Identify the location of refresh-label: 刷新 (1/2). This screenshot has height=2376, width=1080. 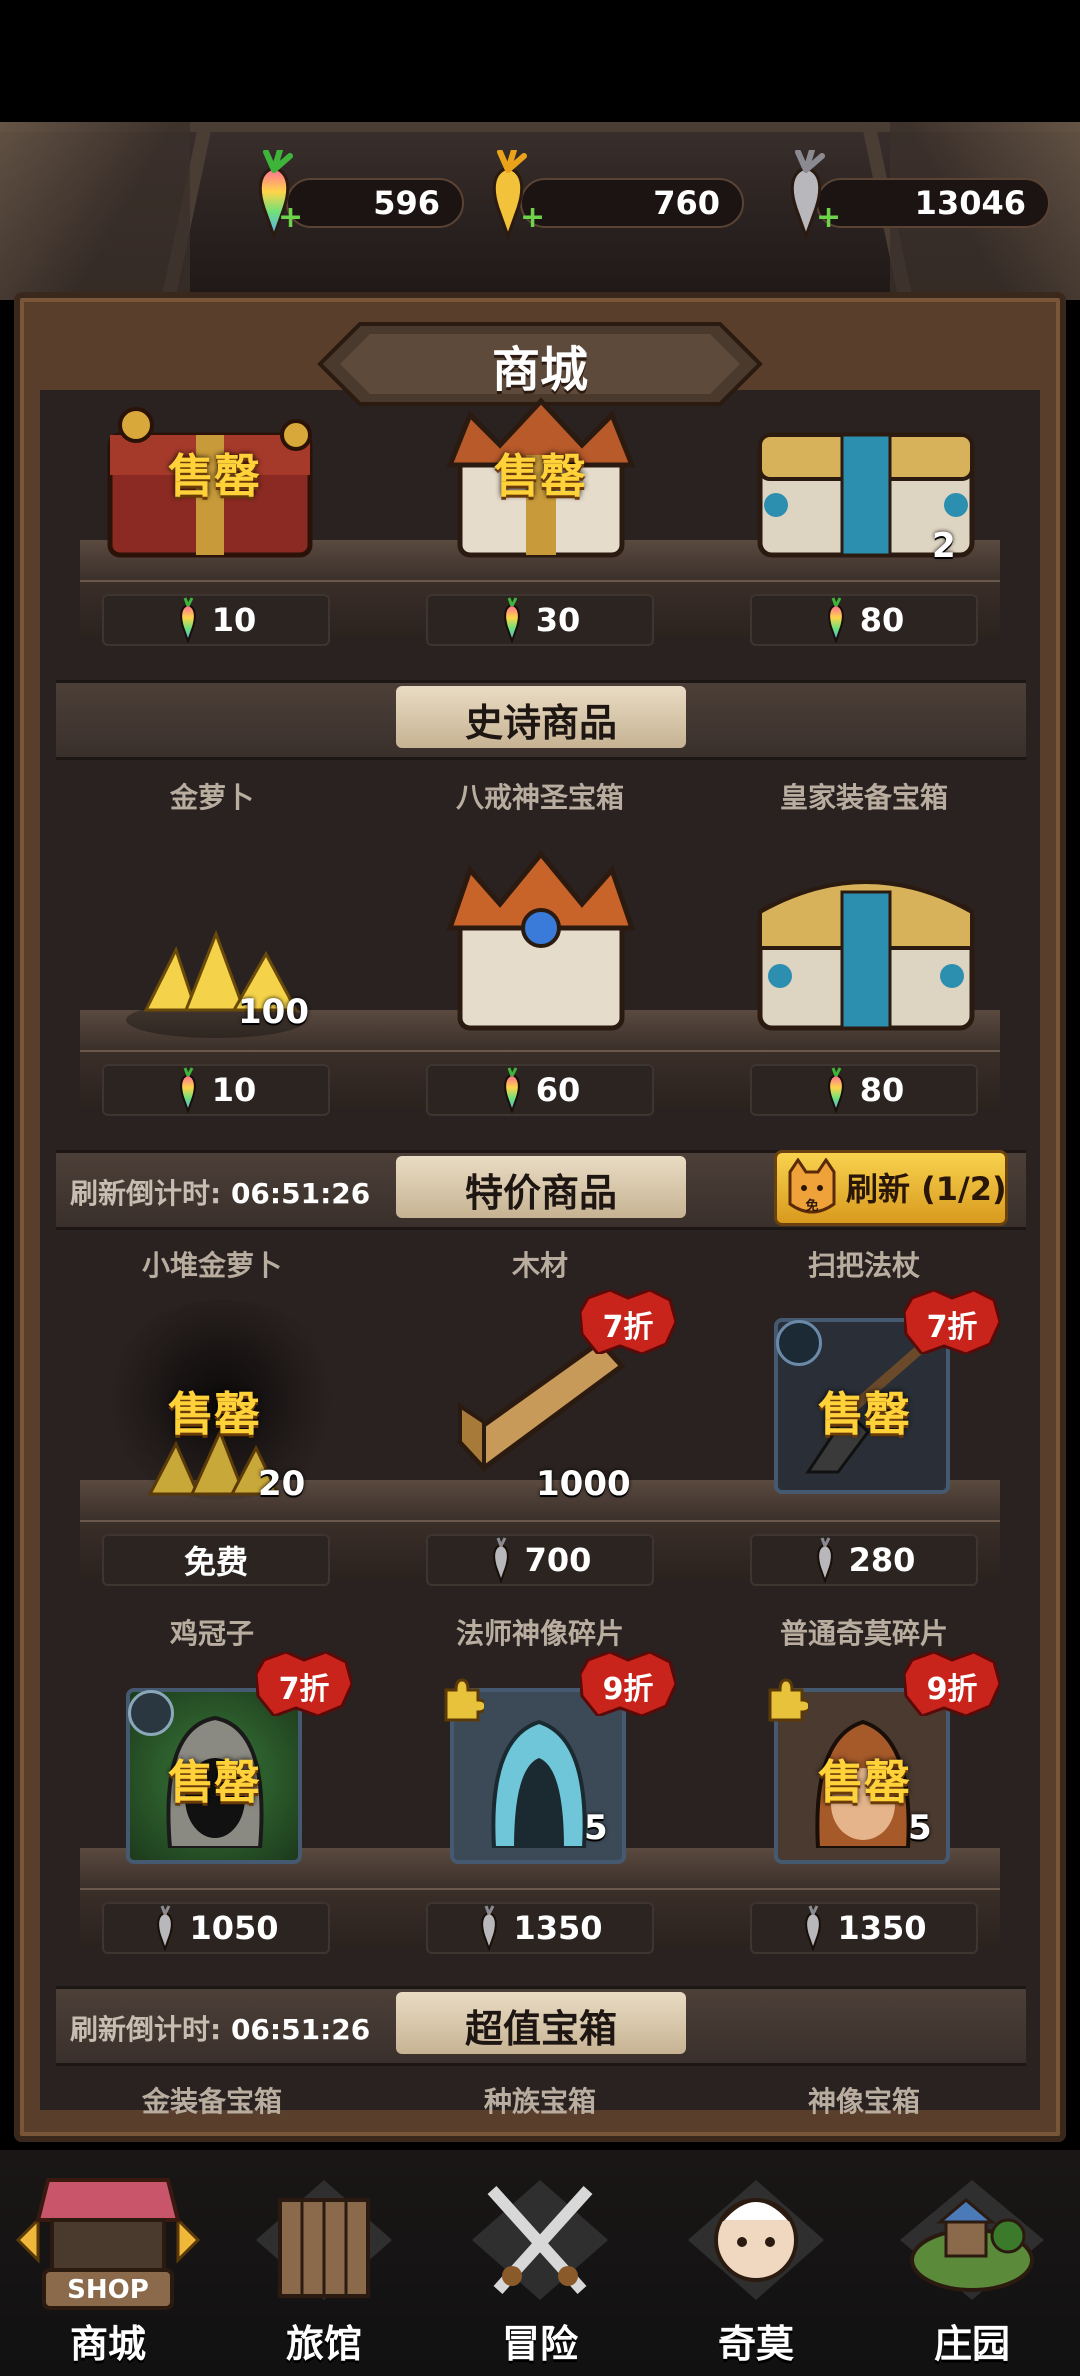
(926, 1189).